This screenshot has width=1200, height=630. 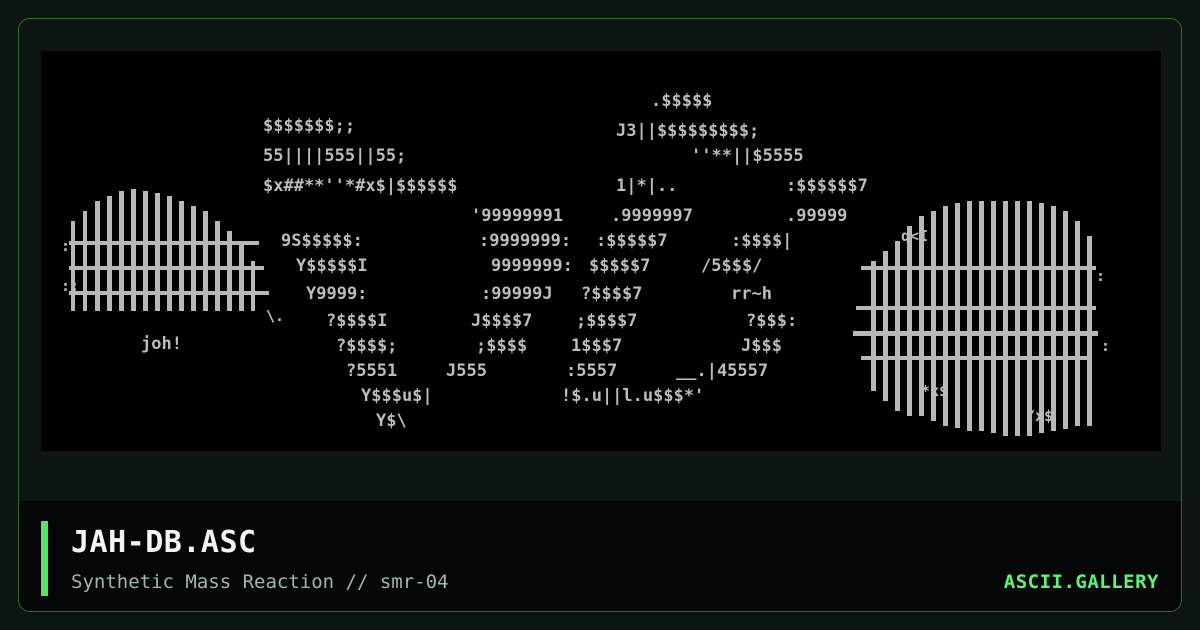 What do you see at coordinates (596, 346) in the screenshot?
I see `svg-text: 1$$$7` at bounding box center [596, 346].